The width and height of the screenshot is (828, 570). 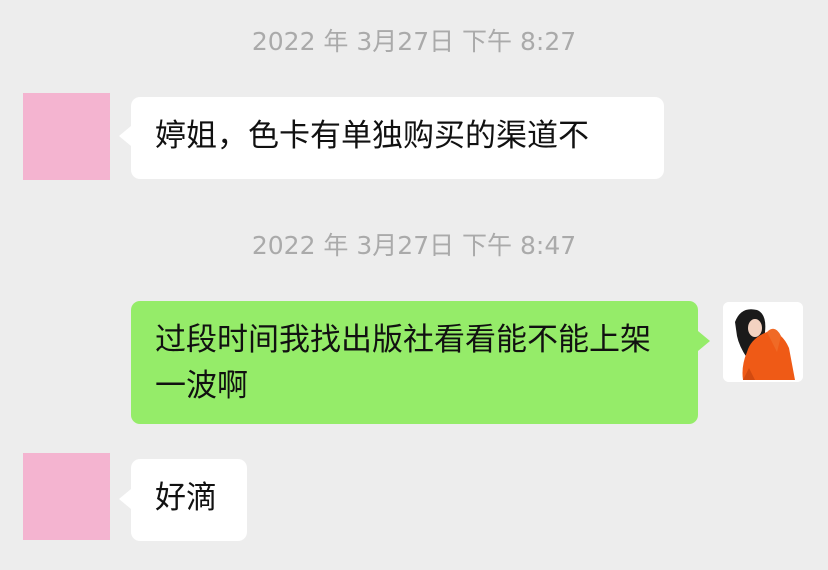 I want to click on avatar-photo-icon, so click(x=763, y=342).